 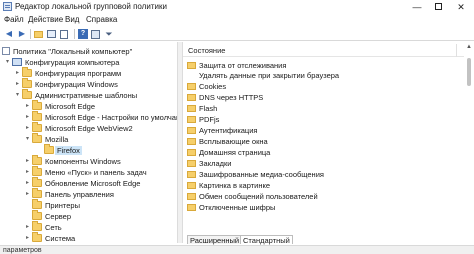 What do you see at coordinates (88, 106) in the screenshot?
I see `tree-item-ms-edge: ▸ Microsoft Edge` at bounding box center [88, 106].